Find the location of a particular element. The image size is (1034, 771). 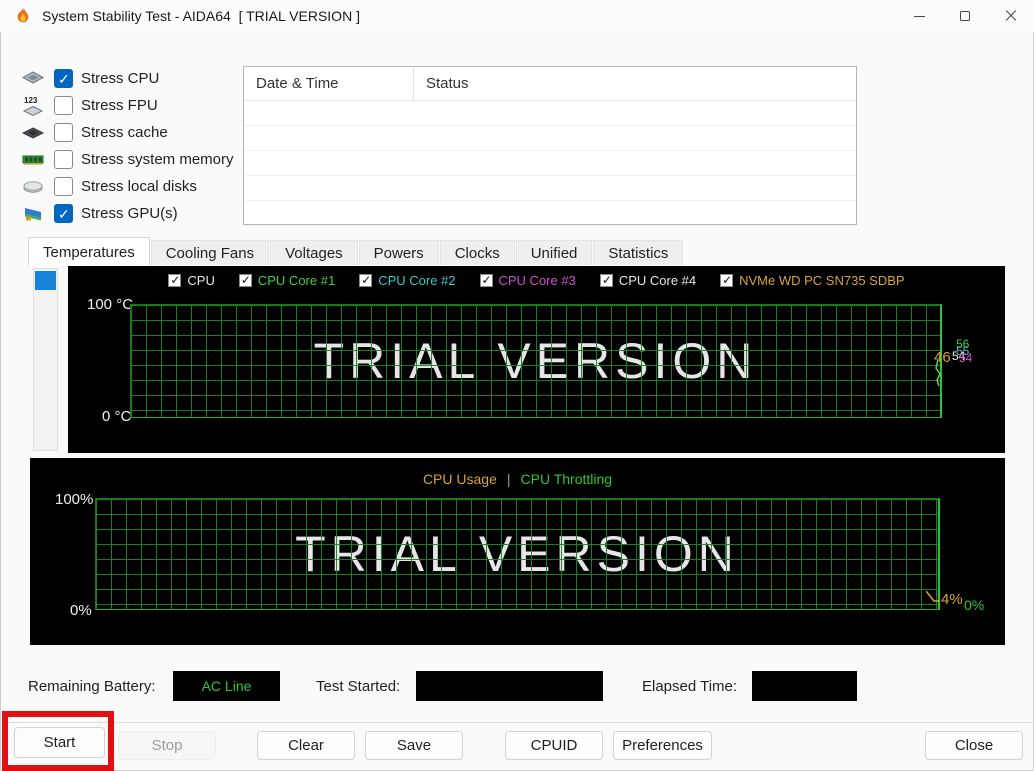

stress-option-disks: Stress local disks is located at coordinates (127, 186).